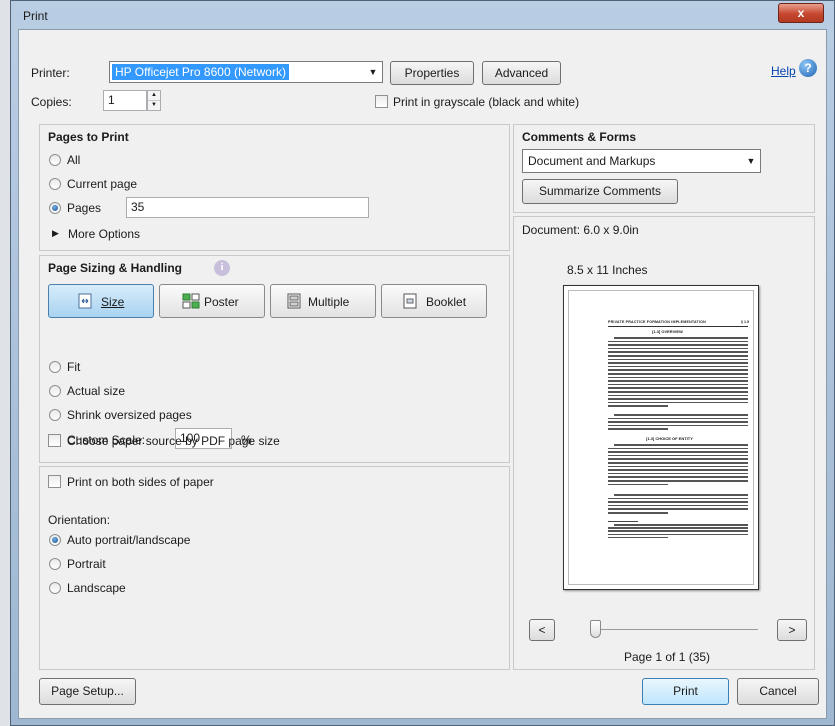 The width and height of the screenshot is (835, 726). What do you see at coordinates (55, 564) in the screenshot?
I see `radio-portrait` at bounding box center [55, 564].